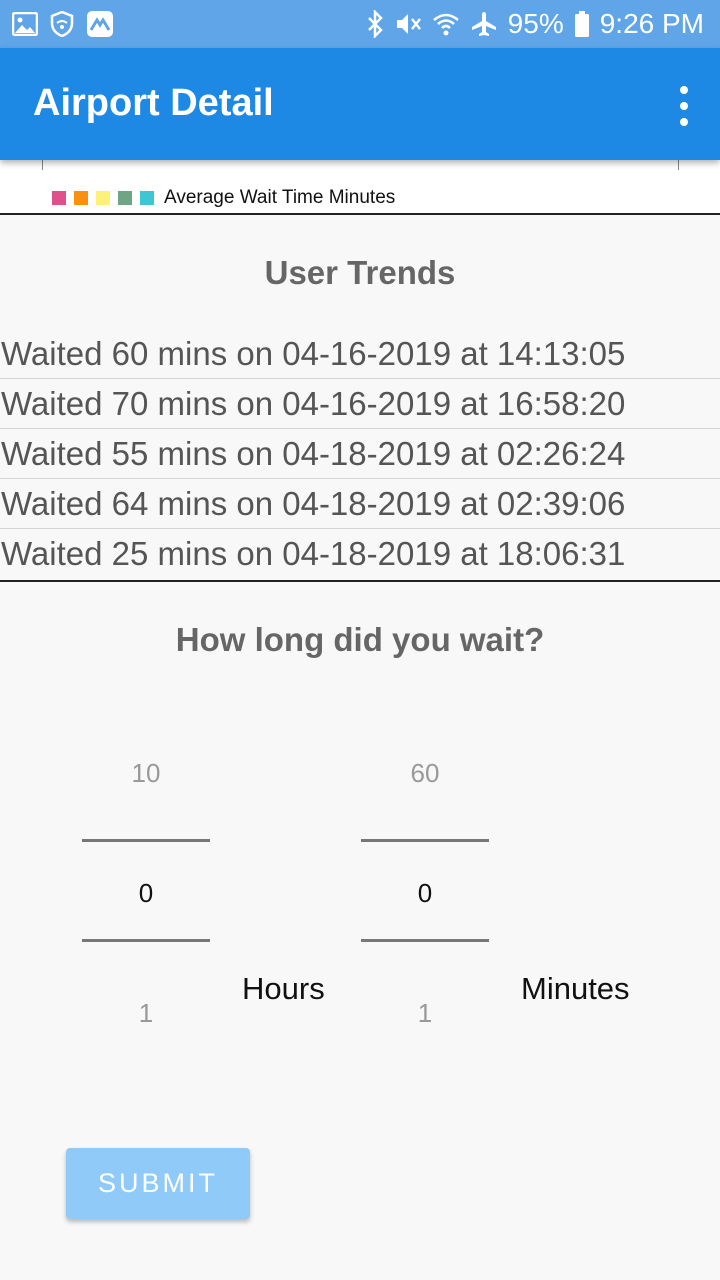 The width and height of the screenshot is (720, 1280). Describe the element at coordinates (484, 24) in the screenshot. I see `airplane-icon` at that location.